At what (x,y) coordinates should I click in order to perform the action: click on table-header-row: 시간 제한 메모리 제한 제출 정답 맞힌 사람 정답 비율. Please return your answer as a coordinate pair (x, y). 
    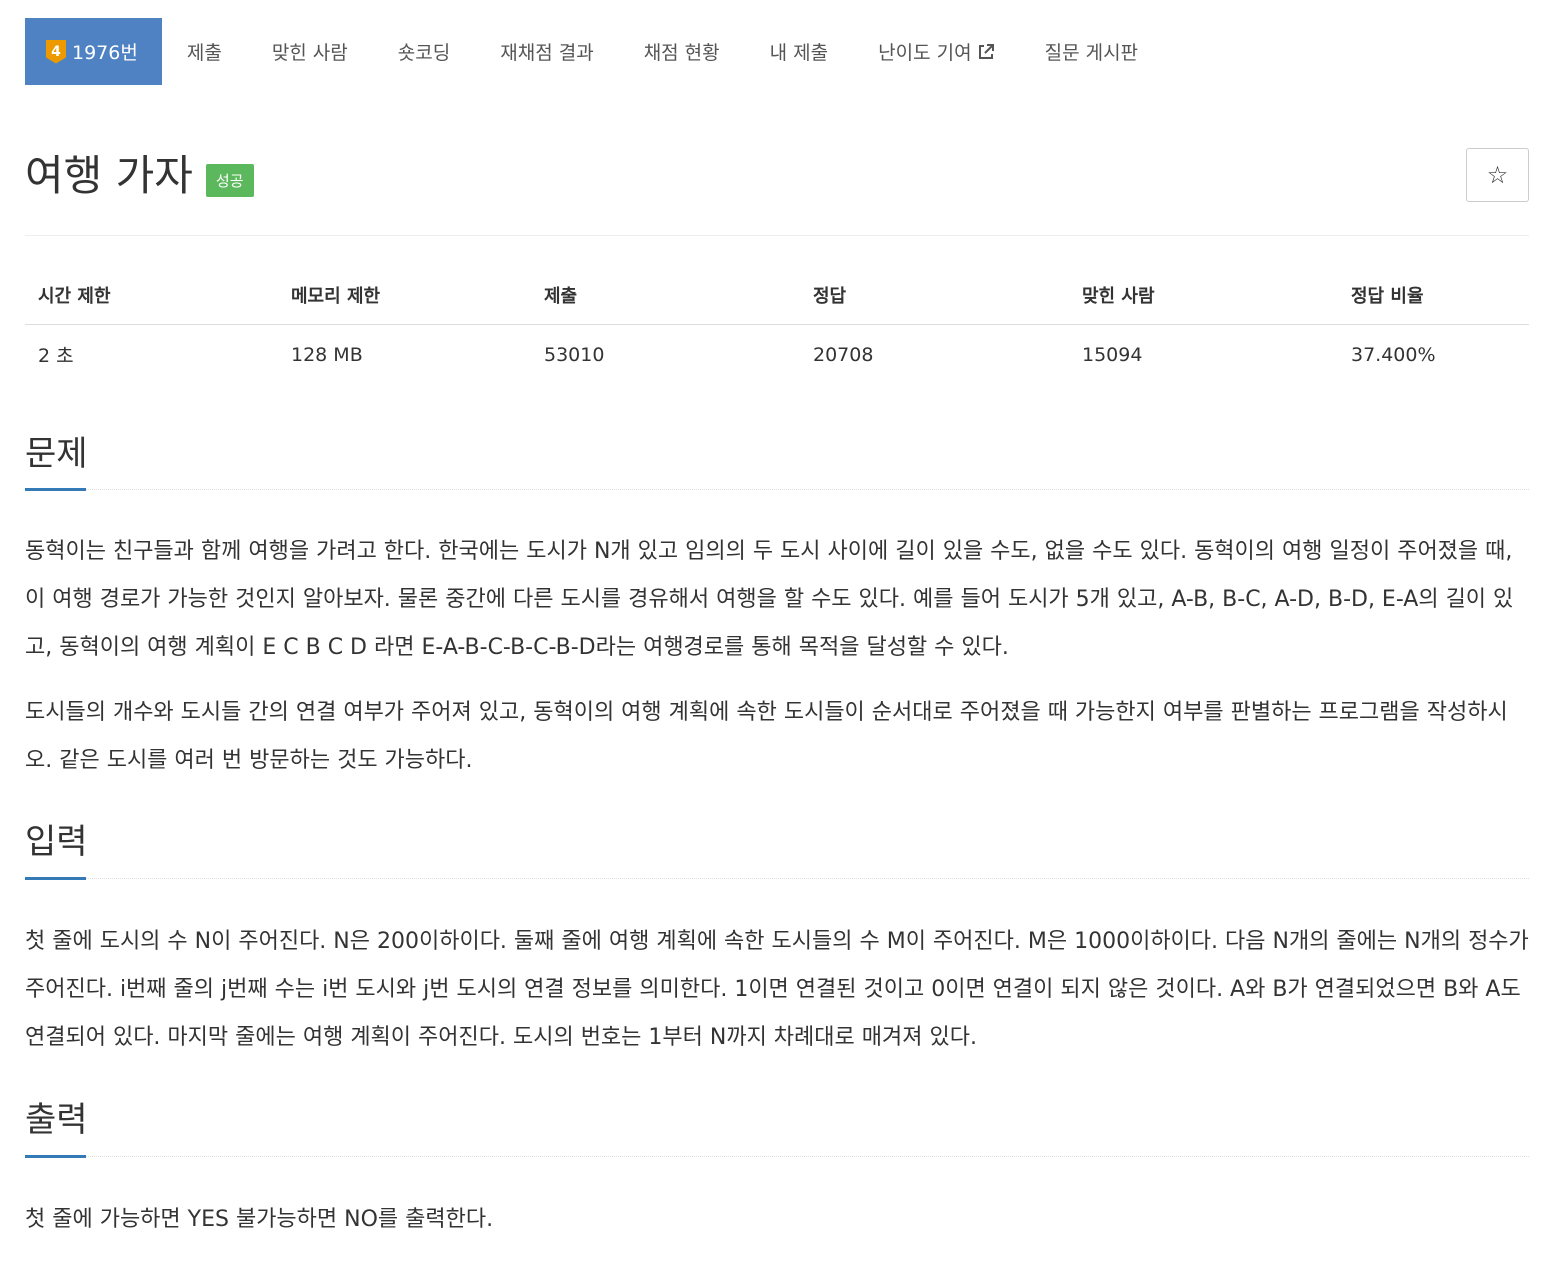
    Looking at the image, I should click on (777, 296).